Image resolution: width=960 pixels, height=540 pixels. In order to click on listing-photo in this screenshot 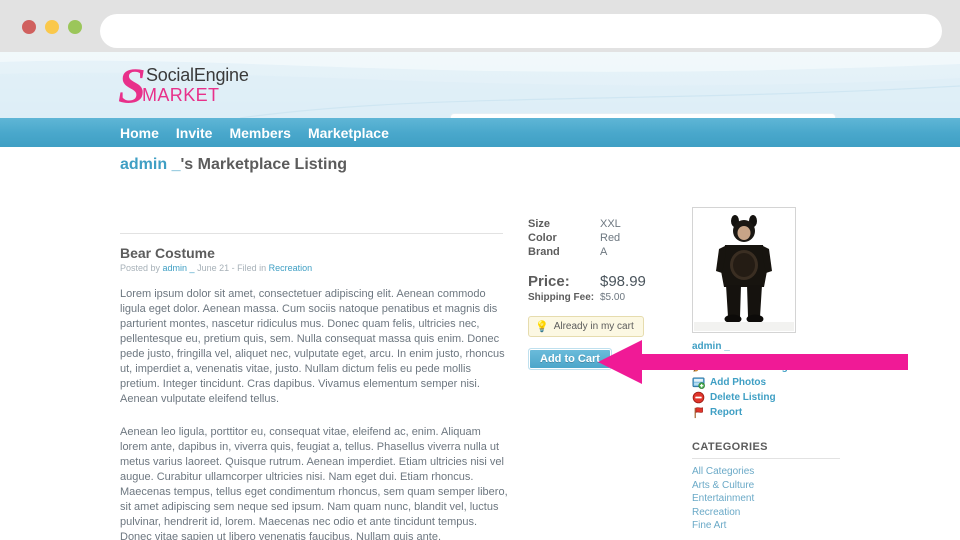, I will do `click(744, 270)`.